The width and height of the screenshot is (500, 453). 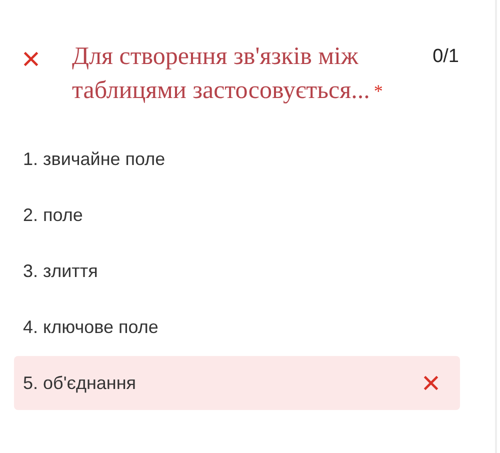 I want to click on score: 0/1, so click(x=445, y=56).